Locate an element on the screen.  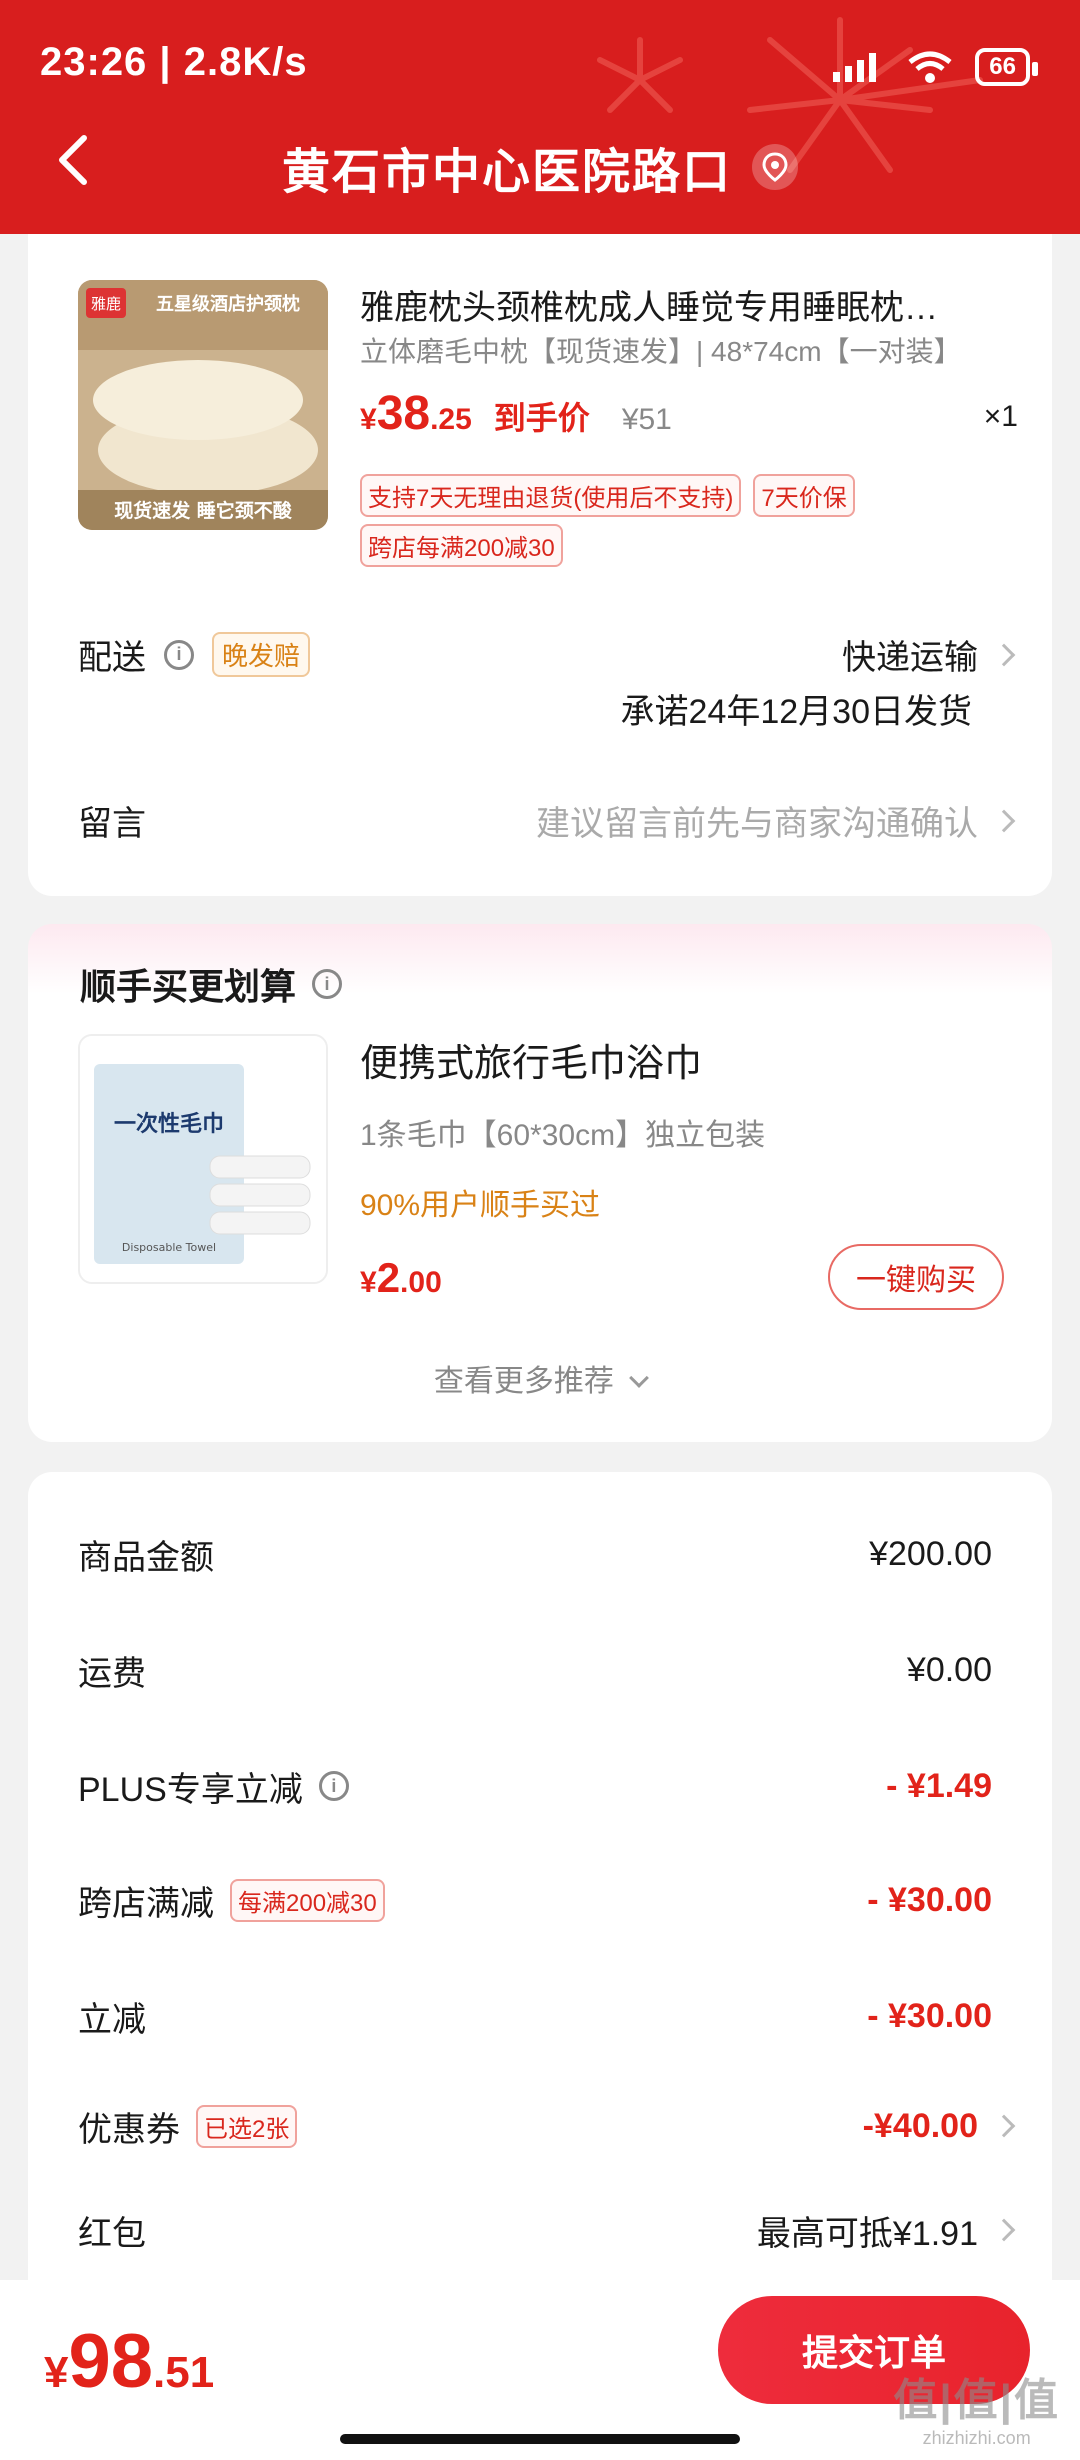
message-label: 留言 is located at coordinates (112, 824).